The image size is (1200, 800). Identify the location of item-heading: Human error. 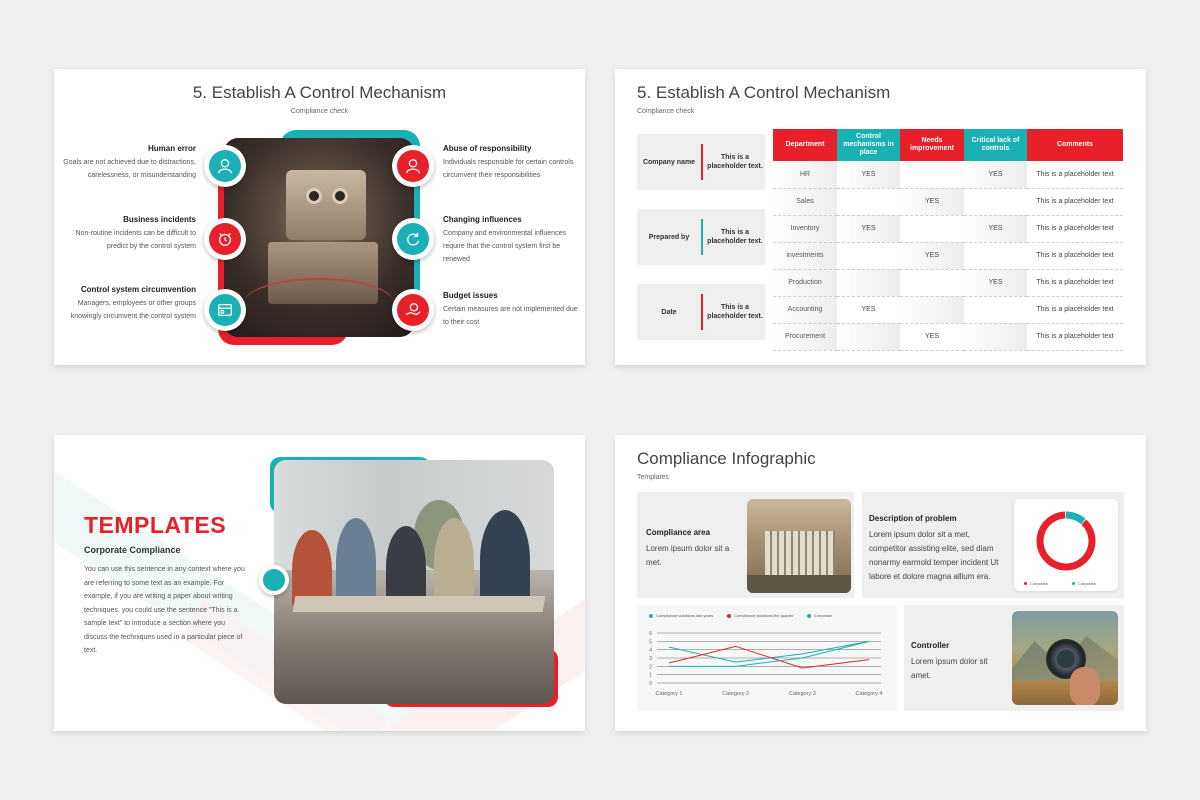
(171, 148).